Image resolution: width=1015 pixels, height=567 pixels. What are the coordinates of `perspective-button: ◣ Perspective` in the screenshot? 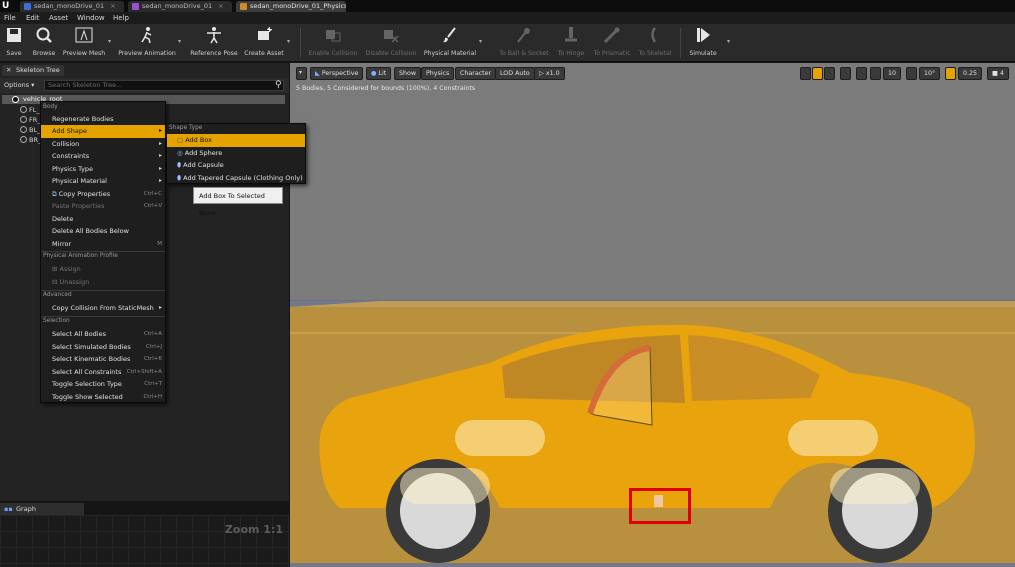 It's located at (337, 73).